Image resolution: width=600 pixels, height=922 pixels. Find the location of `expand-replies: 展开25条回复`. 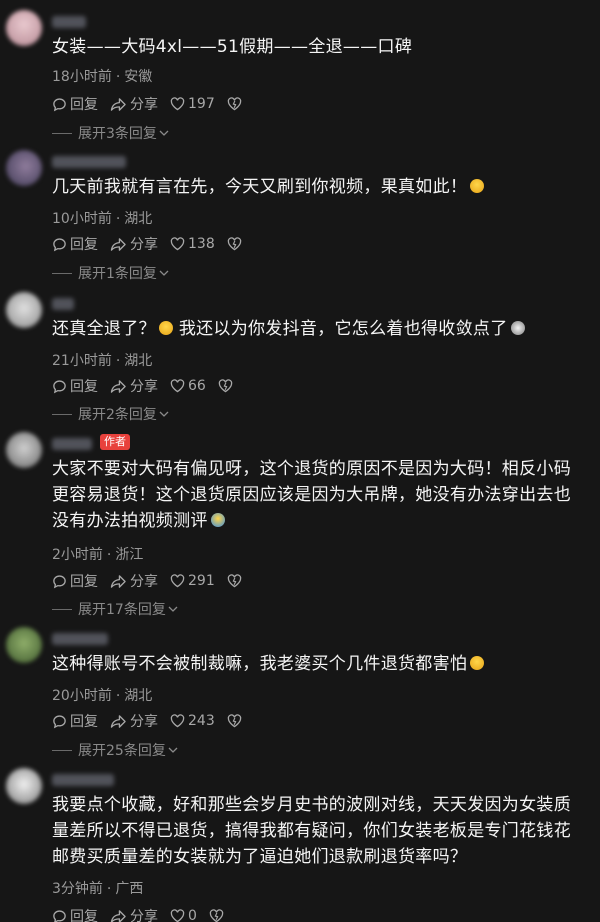

expand-replies: 展开25条回复 is located at coordinates (115, 750).